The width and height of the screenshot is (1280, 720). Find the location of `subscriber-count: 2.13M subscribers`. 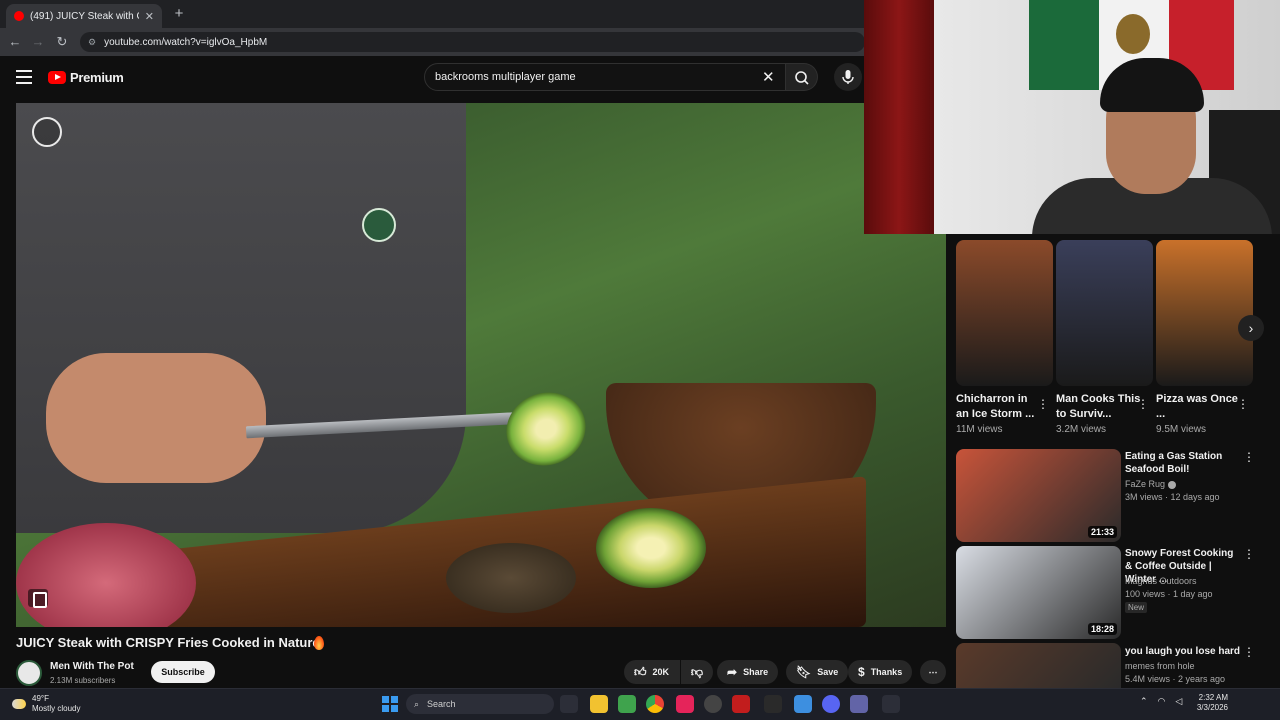

subscriber-count: 2.13M subscribers is located at coordinates (83, 680).